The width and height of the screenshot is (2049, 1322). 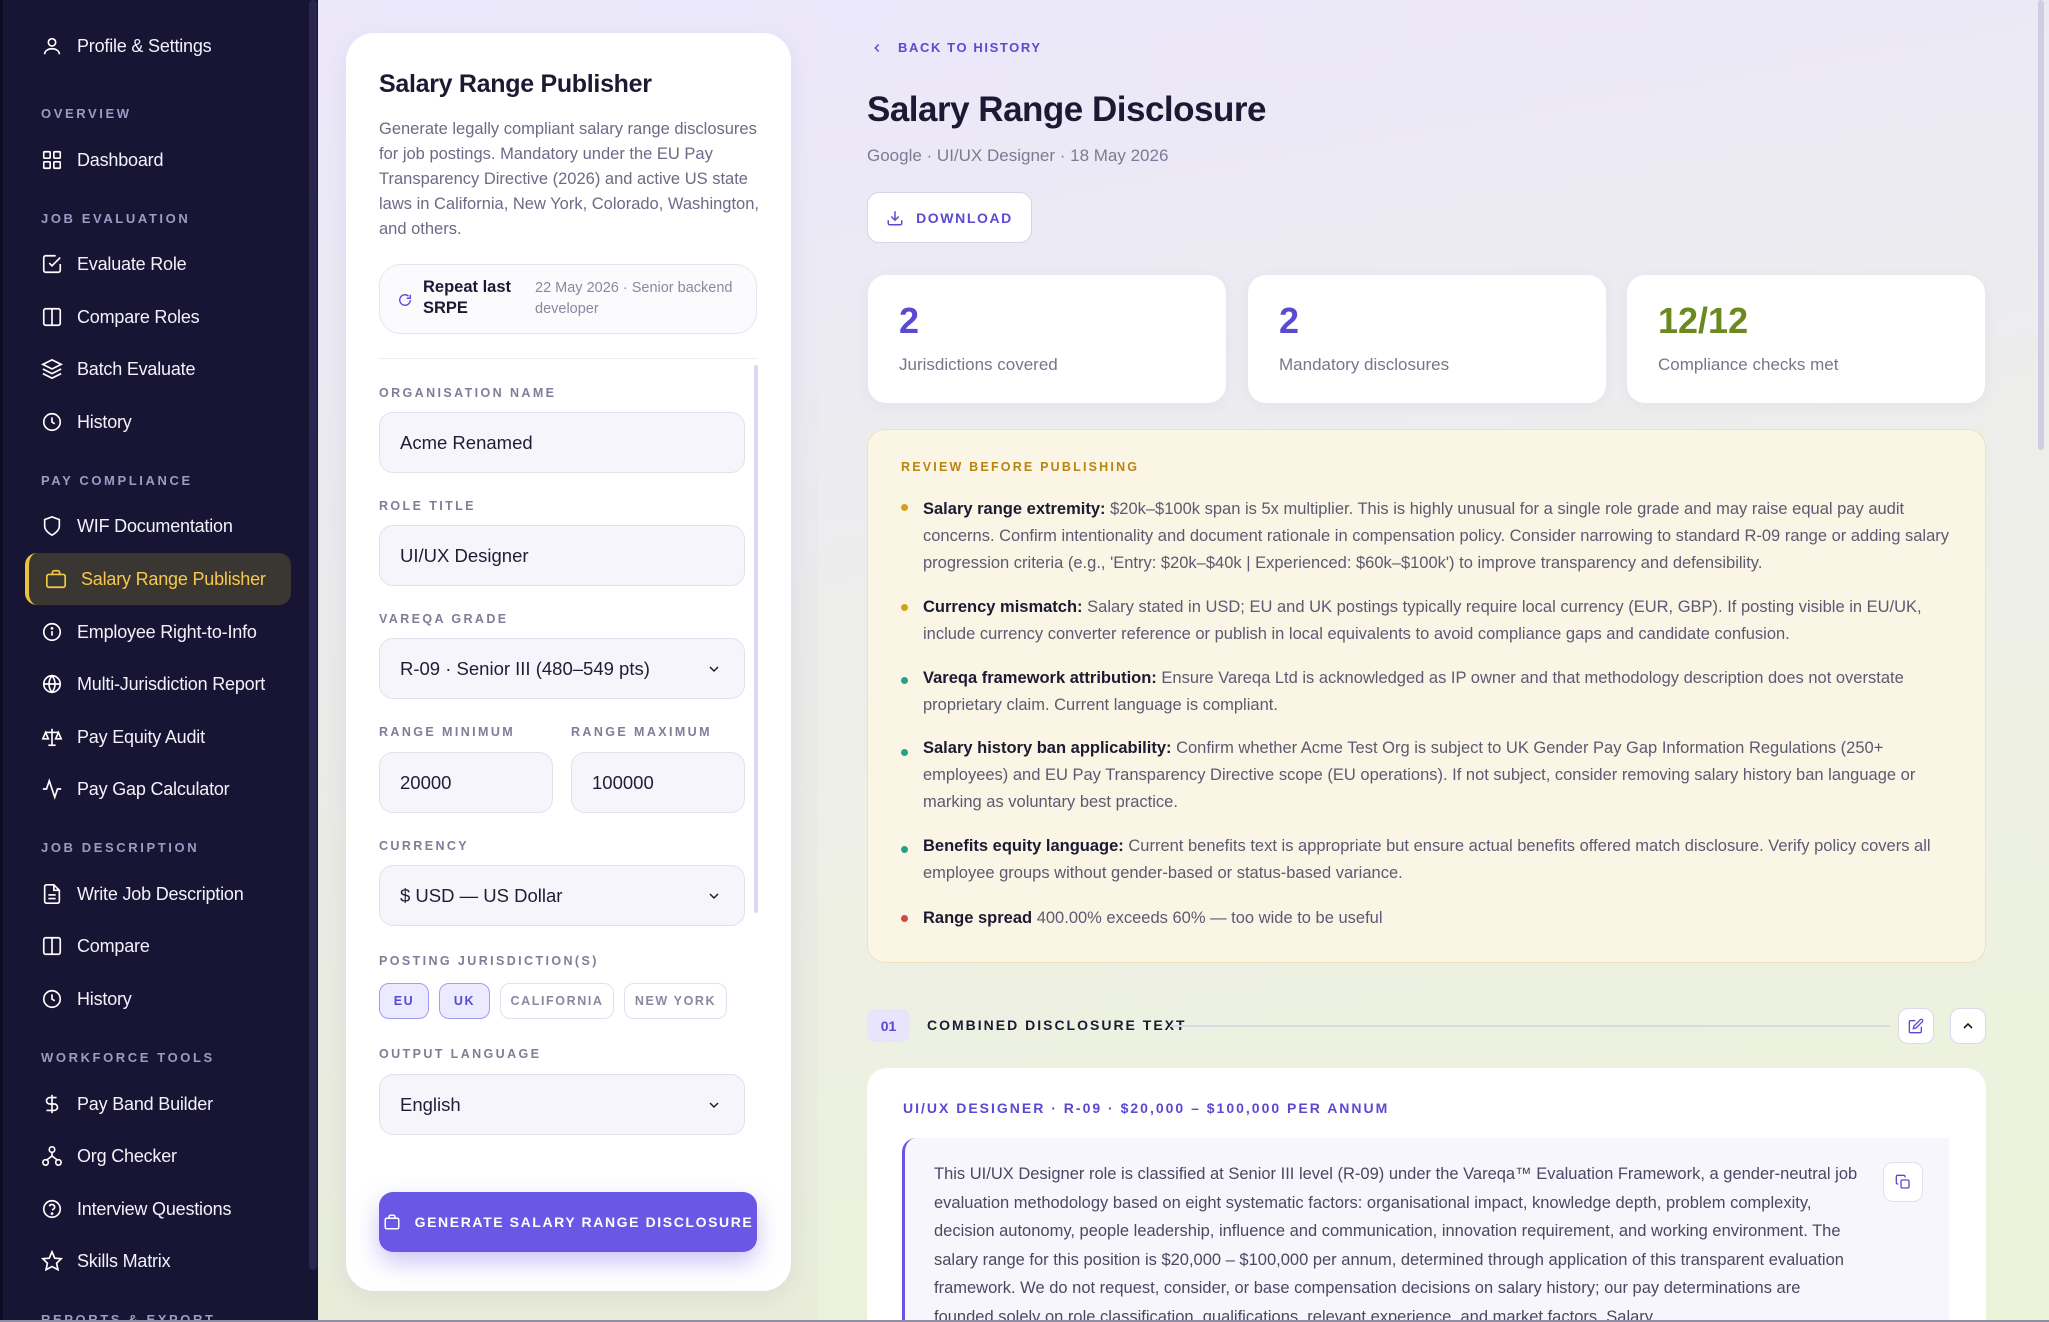 I want to click on sidebar-item-label: Compare Roles, so click(x=138, y=316).